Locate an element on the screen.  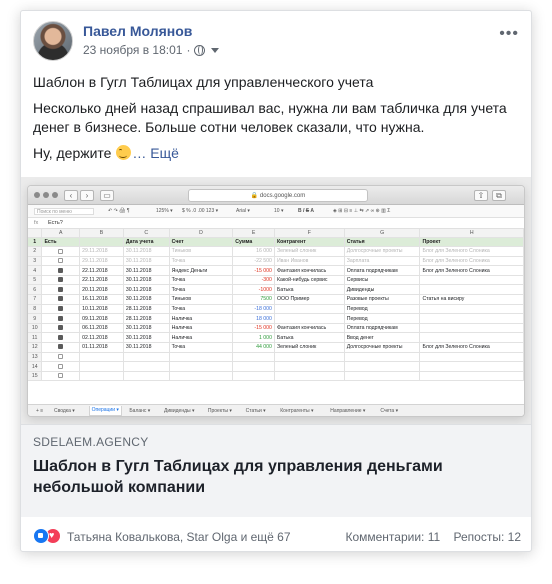
font-select: Arial ▾ is located at coordinates (243, 211).